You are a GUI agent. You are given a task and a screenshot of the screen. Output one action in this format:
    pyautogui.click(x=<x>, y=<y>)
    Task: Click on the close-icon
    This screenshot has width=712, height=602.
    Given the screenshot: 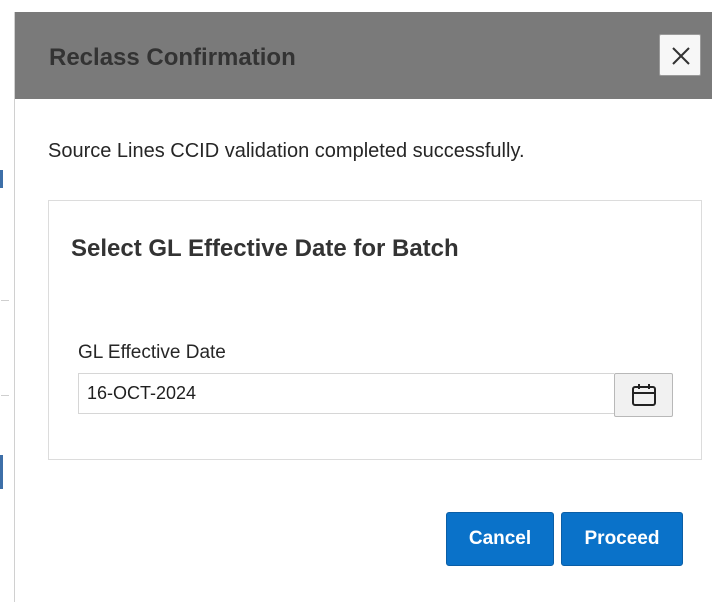 What is the action you would take?
    pyautogui.click(x=681, y=56)
    